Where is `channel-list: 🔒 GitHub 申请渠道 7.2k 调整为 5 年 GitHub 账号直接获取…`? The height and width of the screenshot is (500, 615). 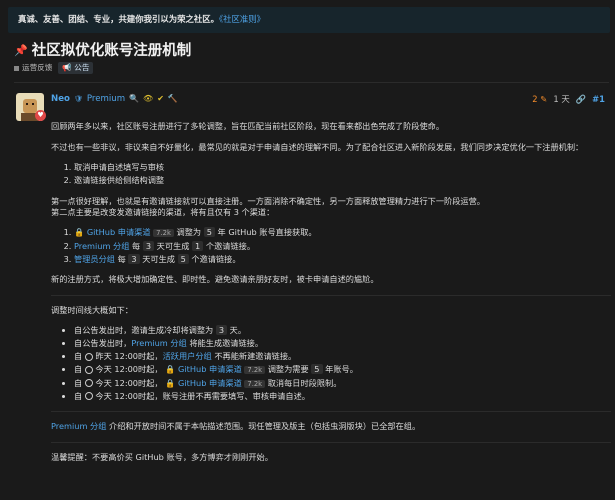 channel-list: 🔒 GitHub 申请渠道 7.2k 调整为 5 年 GitHub 账号直接获取… is located at coordinates (340, 245).